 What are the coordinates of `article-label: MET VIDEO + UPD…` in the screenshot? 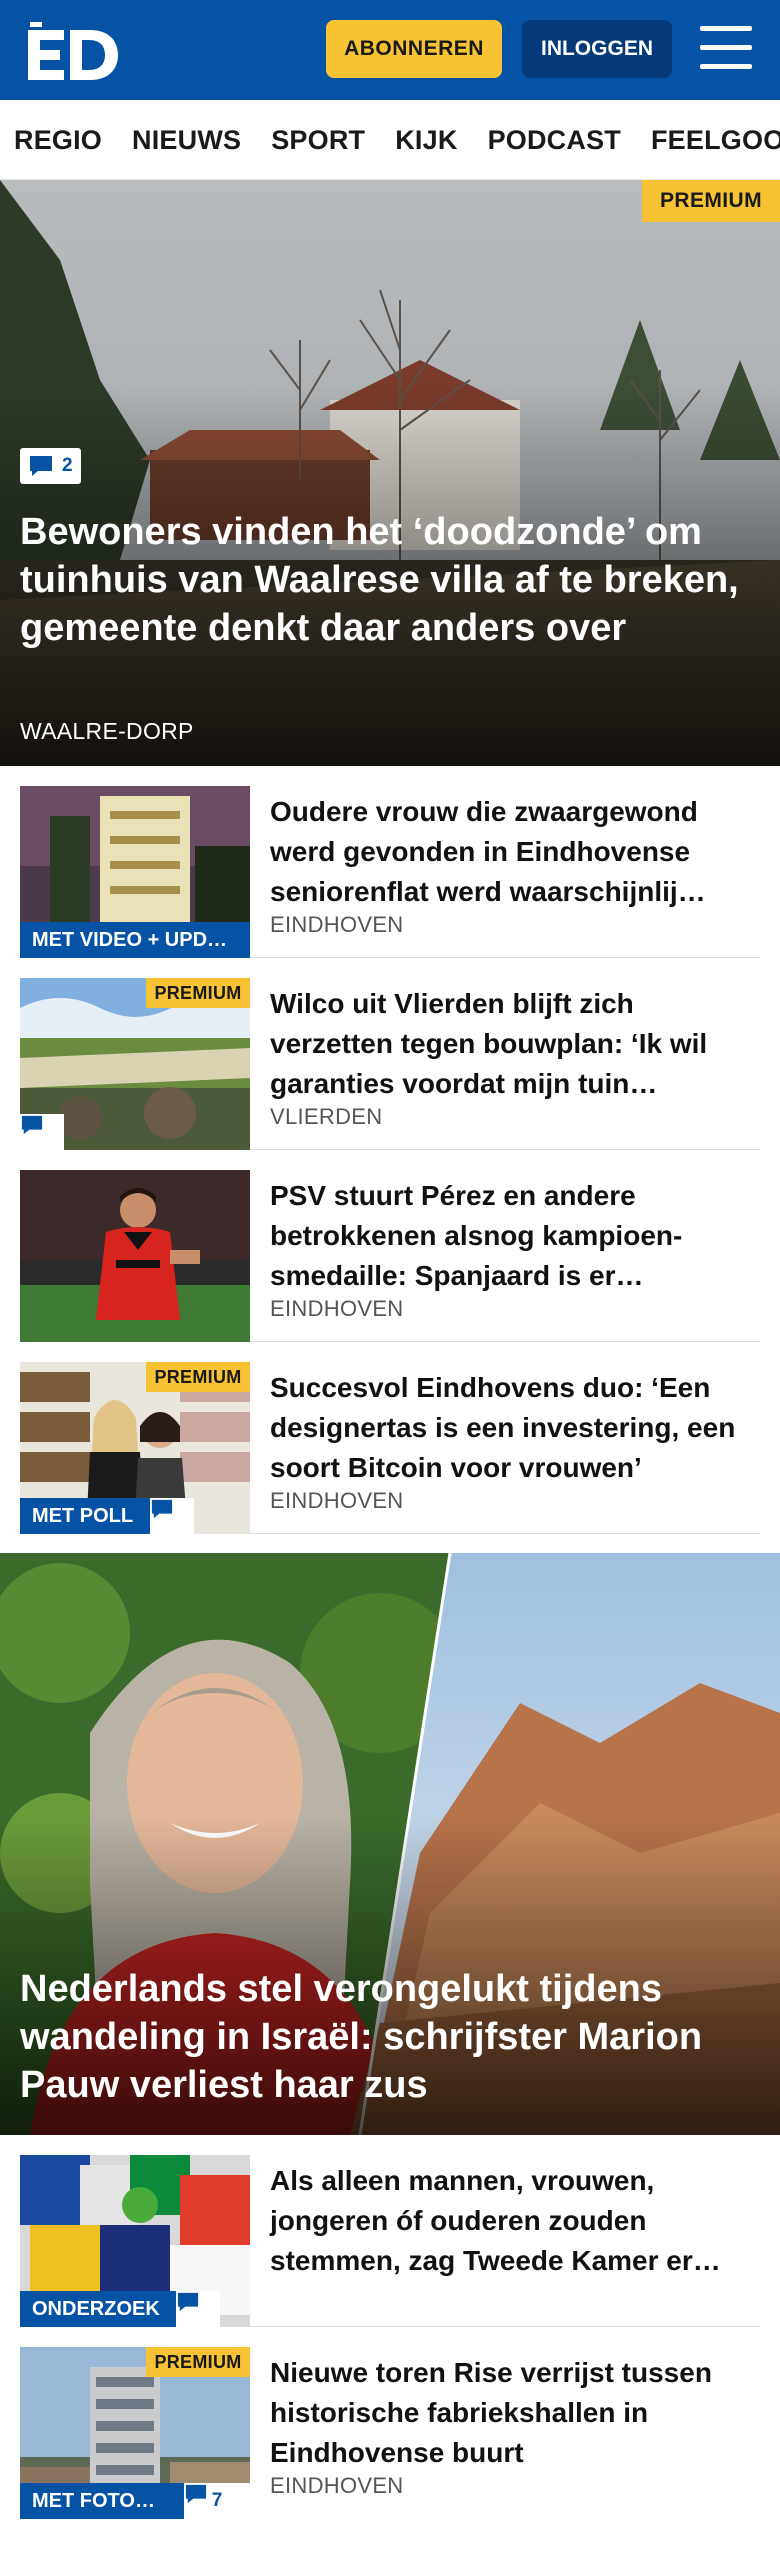 It's located at (135, 940).